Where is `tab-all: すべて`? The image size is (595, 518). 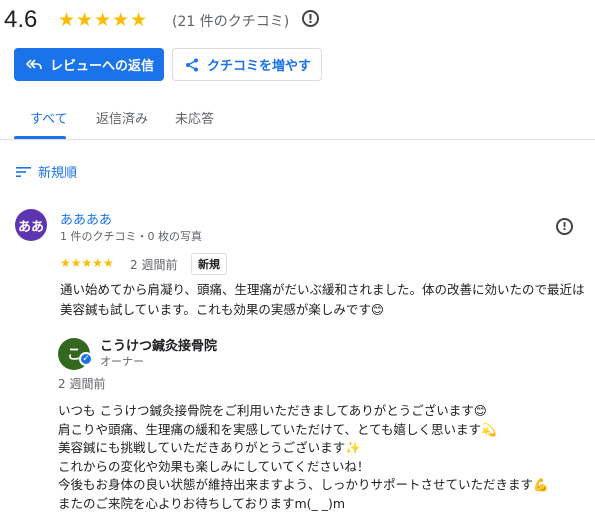
tab-all: すべて is located at coordinates (49, 117).